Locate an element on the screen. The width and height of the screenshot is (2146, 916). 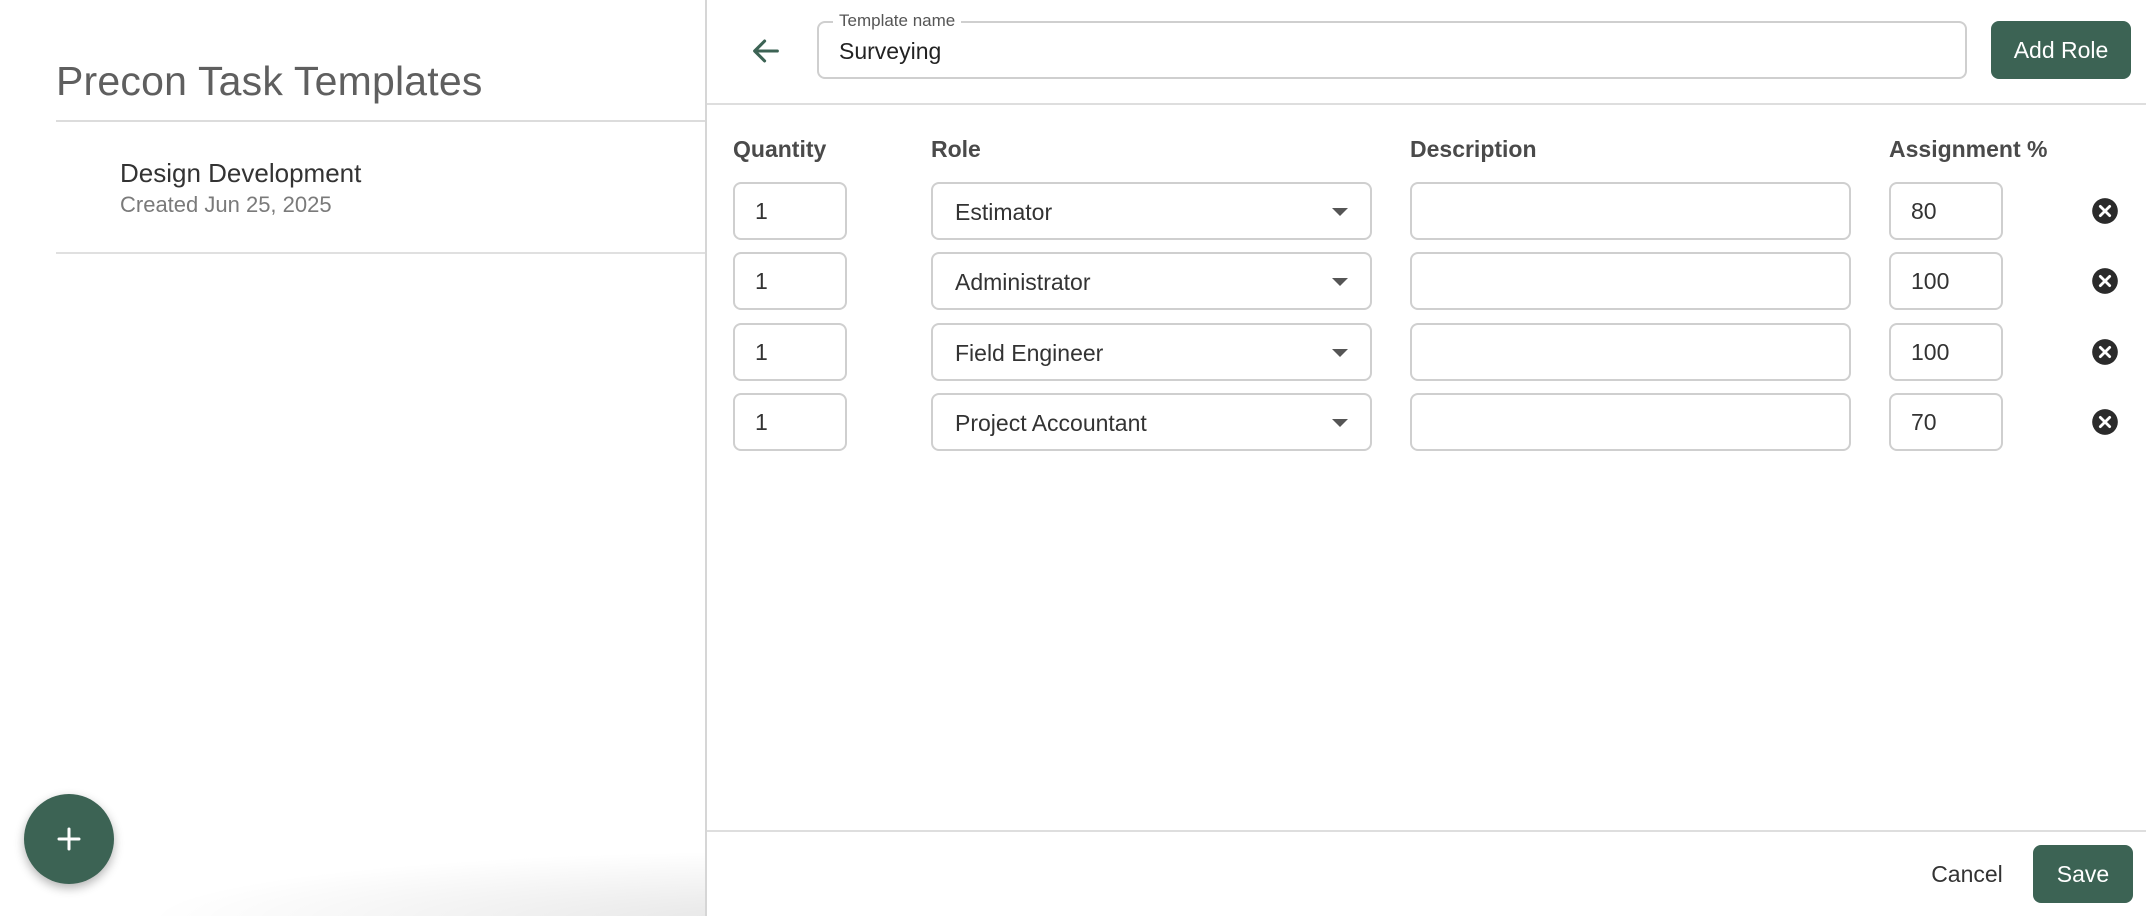
role-select-value: Project Accountant is located at coordinates (1051, 423).